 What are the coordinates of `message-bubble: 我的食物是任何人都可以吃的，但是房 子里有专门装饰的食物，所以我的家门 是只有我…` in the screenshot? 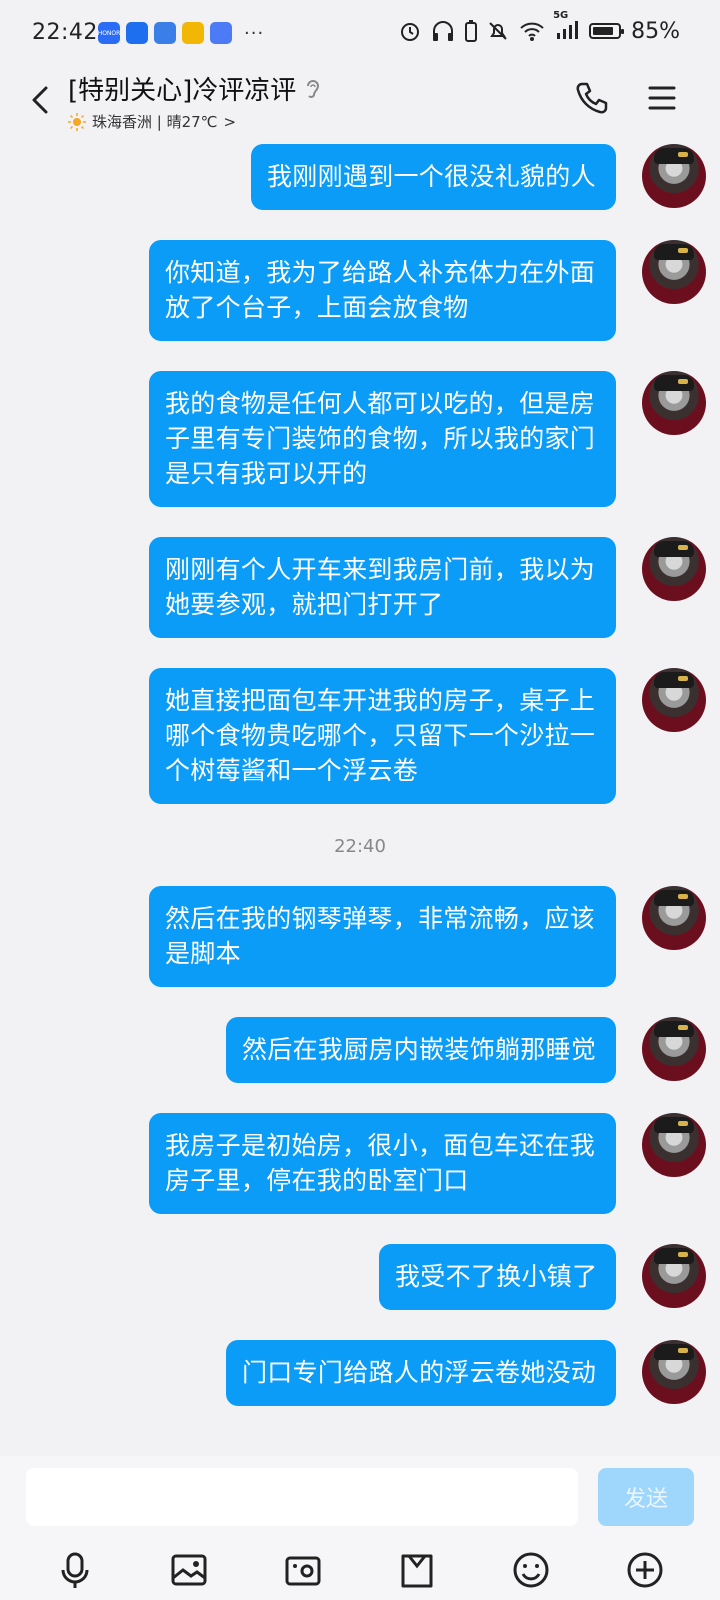 It's located at (382, 439).